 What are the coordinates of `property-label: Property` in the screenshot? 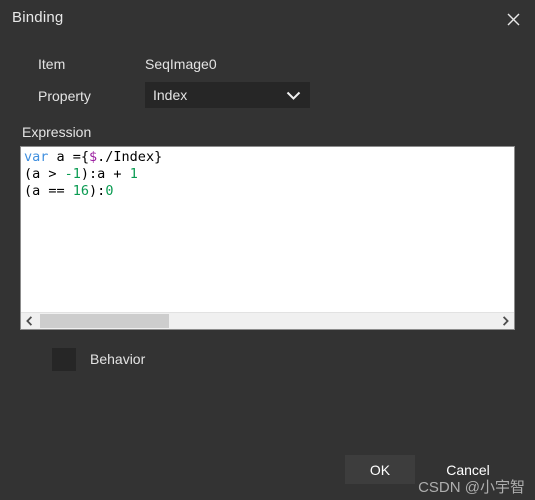 It's located at (64, 96).